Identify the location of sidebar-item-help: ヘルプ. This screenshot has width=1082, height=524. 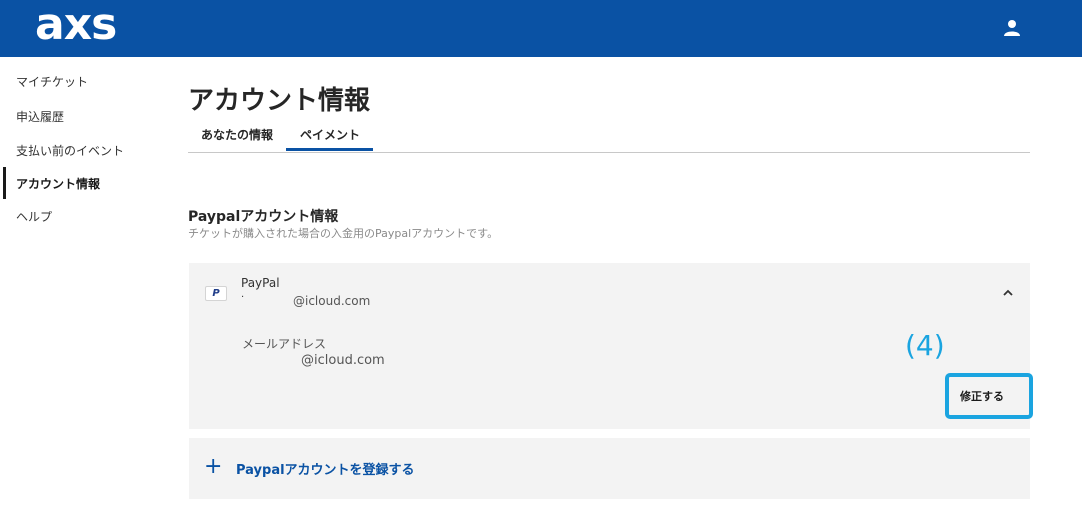
(34, 216).